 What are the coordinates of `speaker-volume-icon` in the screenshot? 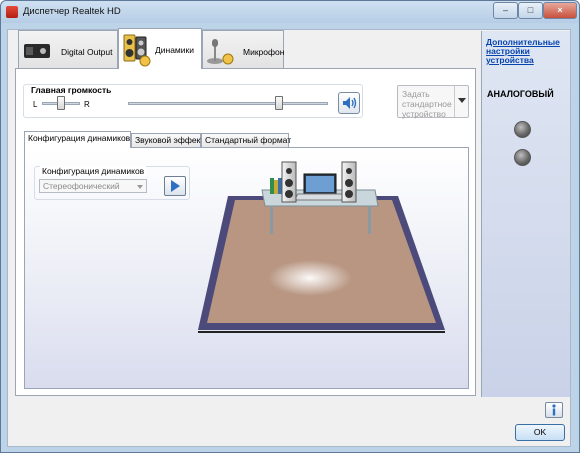 It's located at (350, 103).